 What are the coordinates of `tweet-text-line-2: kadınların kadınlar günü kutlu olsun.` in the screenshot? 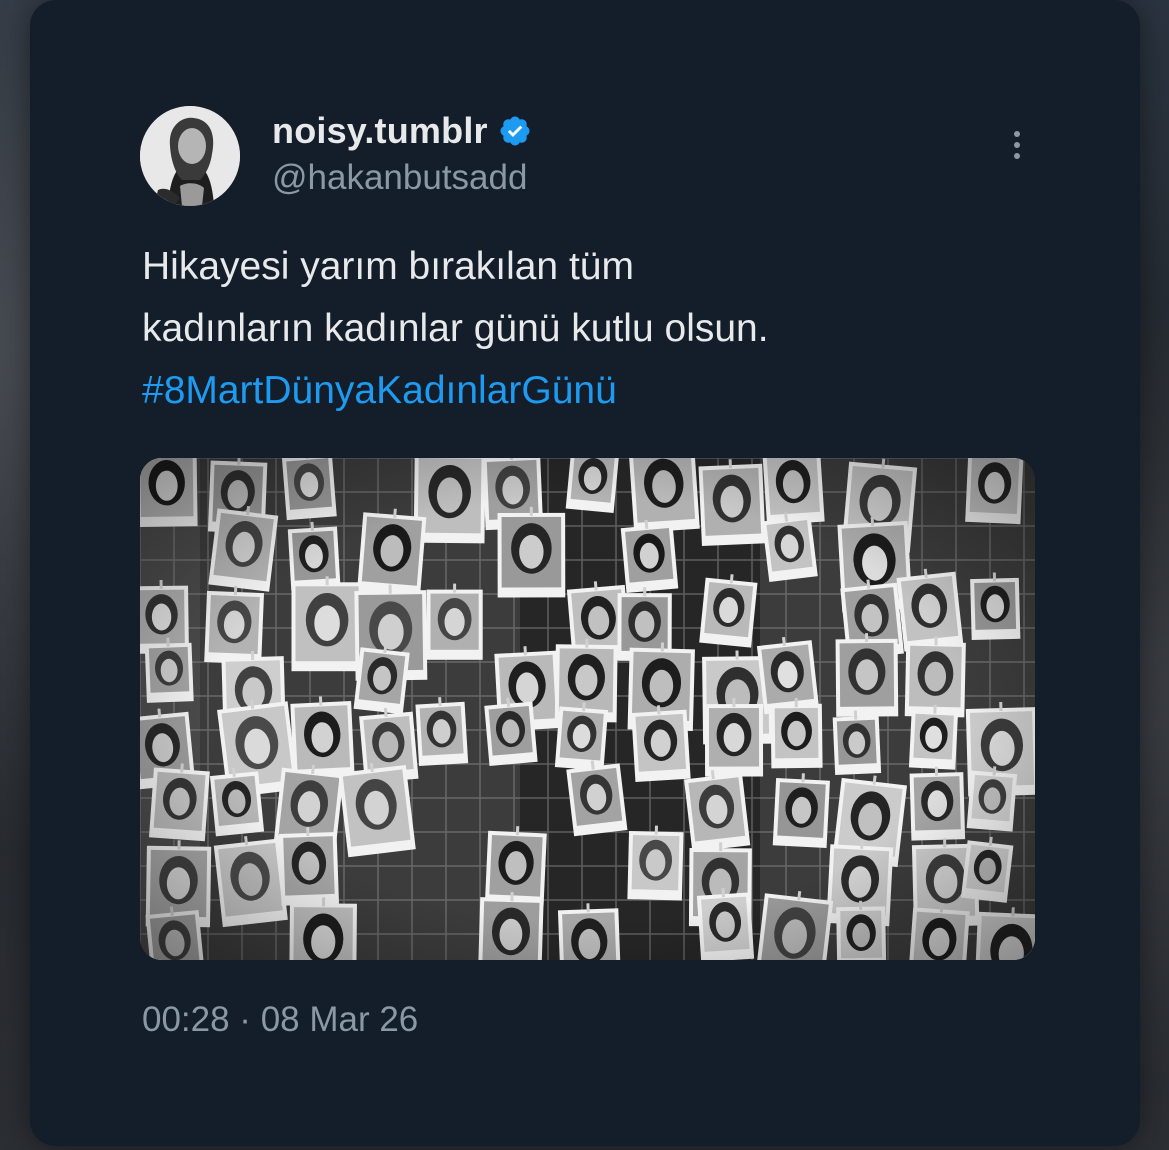 It's located at (455, 328).